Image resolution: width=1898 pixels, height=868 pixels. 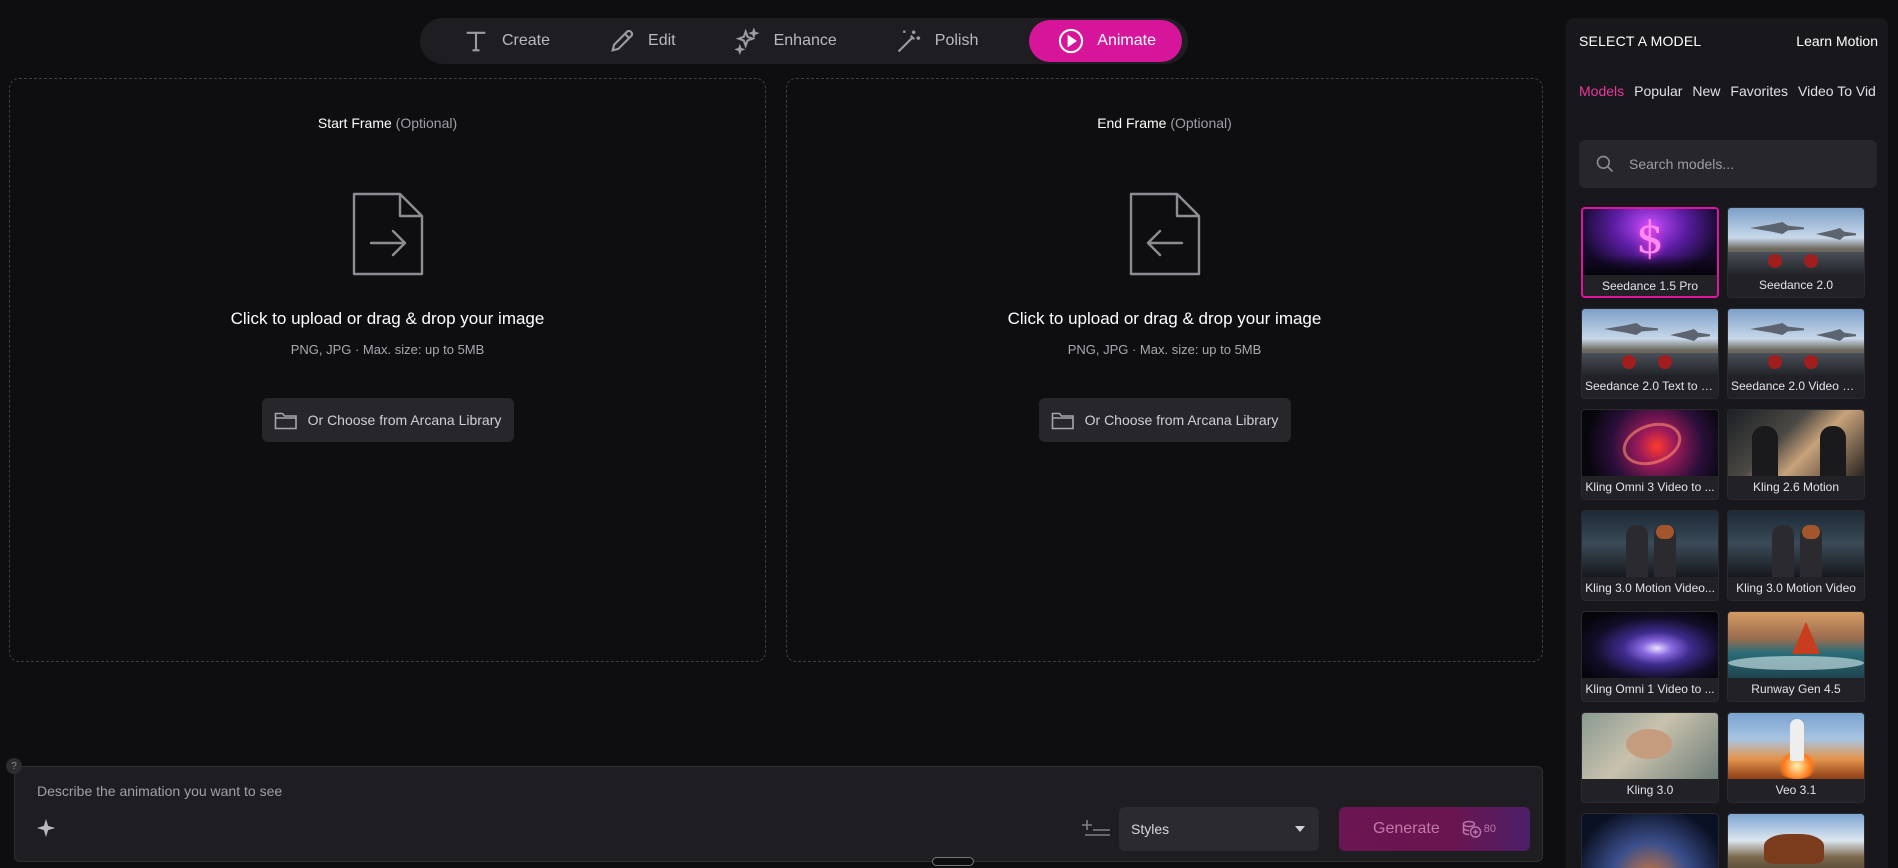 I want to click on help-button: ?, so click(x=14, y=766).